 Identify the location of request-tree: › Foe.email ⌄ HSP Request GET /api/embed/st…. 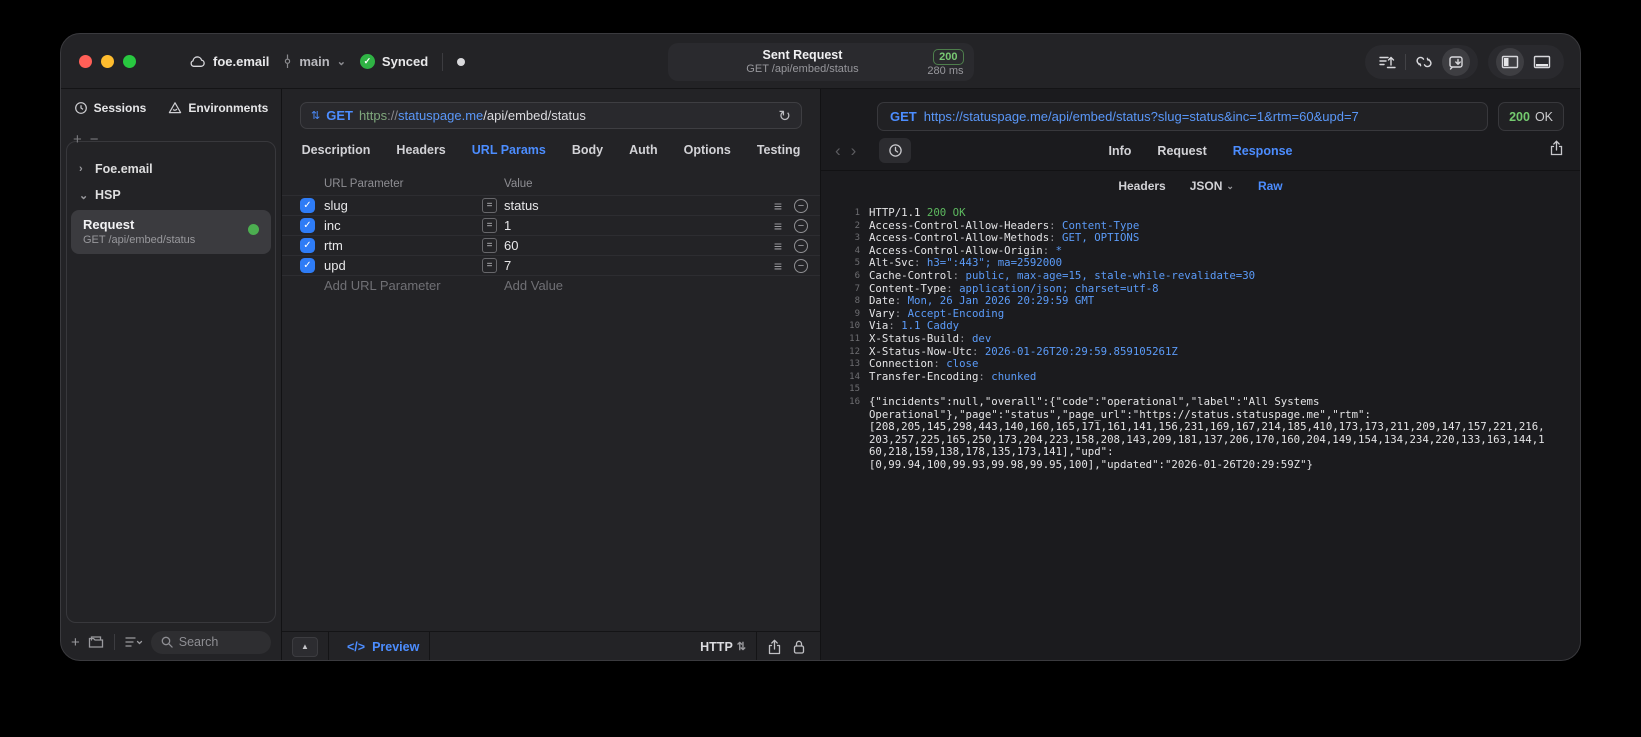
(171, 382).